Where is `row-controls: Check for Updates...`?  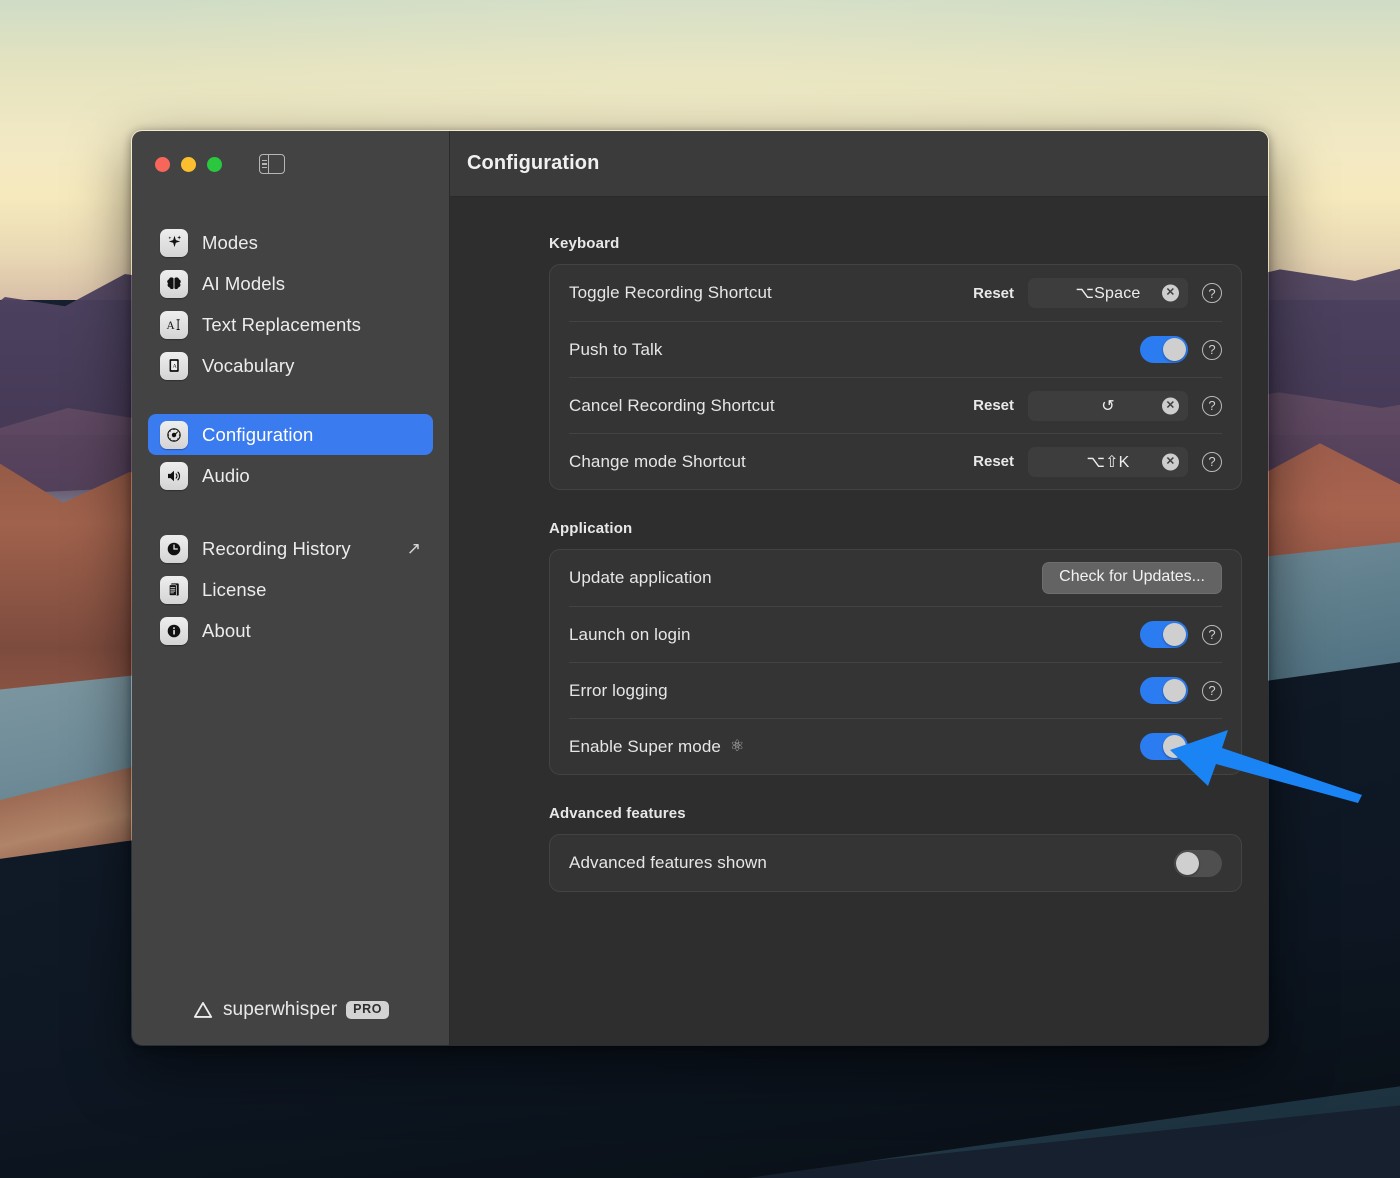
row-controls: Check for Updates... is located at coordinates (1132, 578).